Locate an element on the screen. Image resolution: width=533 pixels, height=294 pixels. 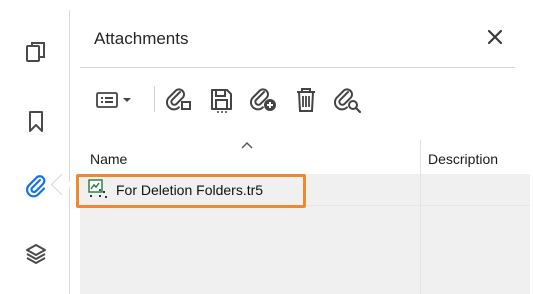
description-column-header: Description is located at coordinates (463, 159).